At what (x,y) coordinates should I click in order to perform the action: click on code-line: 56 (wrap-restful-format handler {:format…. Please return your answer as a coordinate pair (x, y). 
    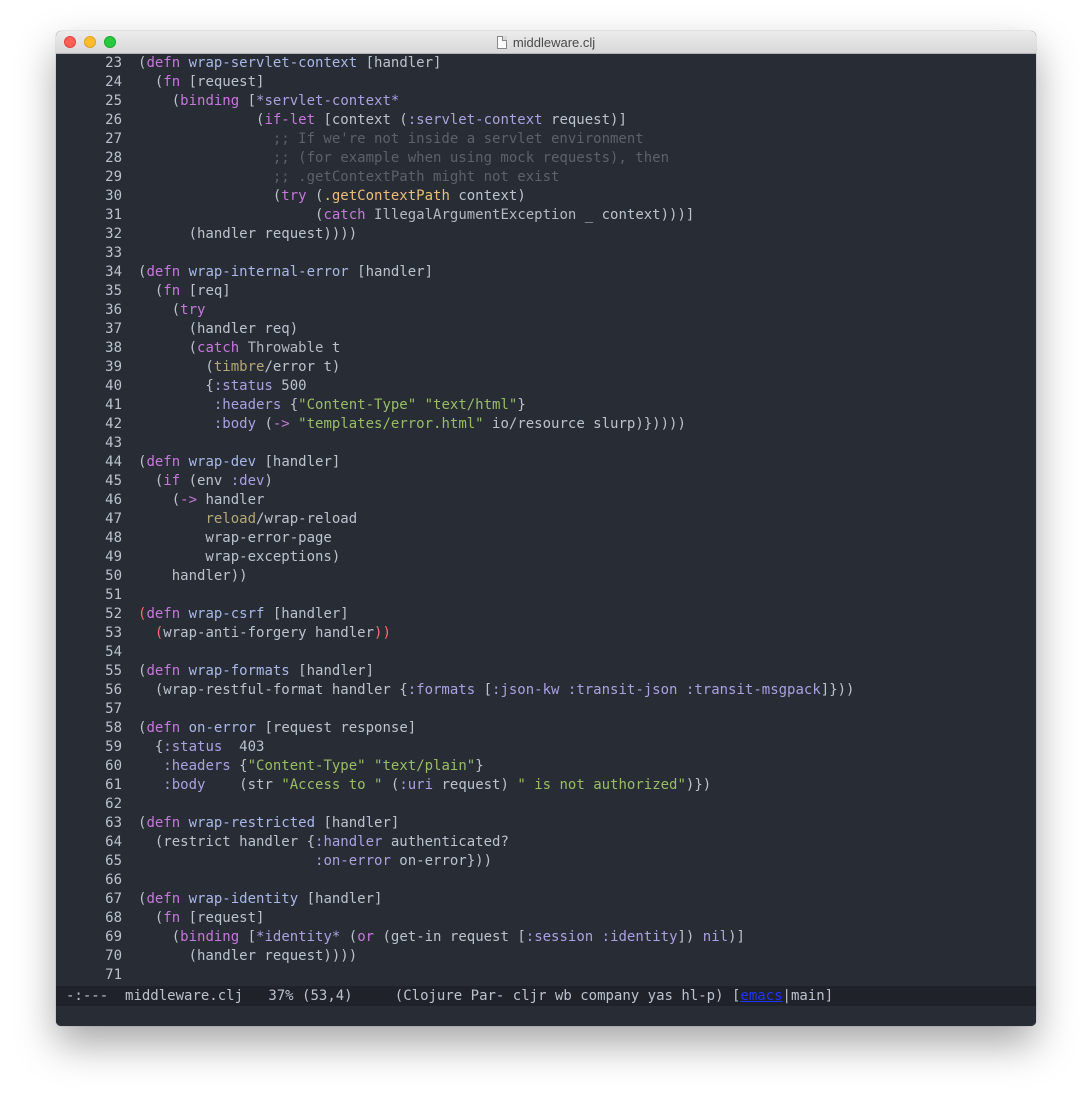
    Looking at the image, I should click on (546, 690).